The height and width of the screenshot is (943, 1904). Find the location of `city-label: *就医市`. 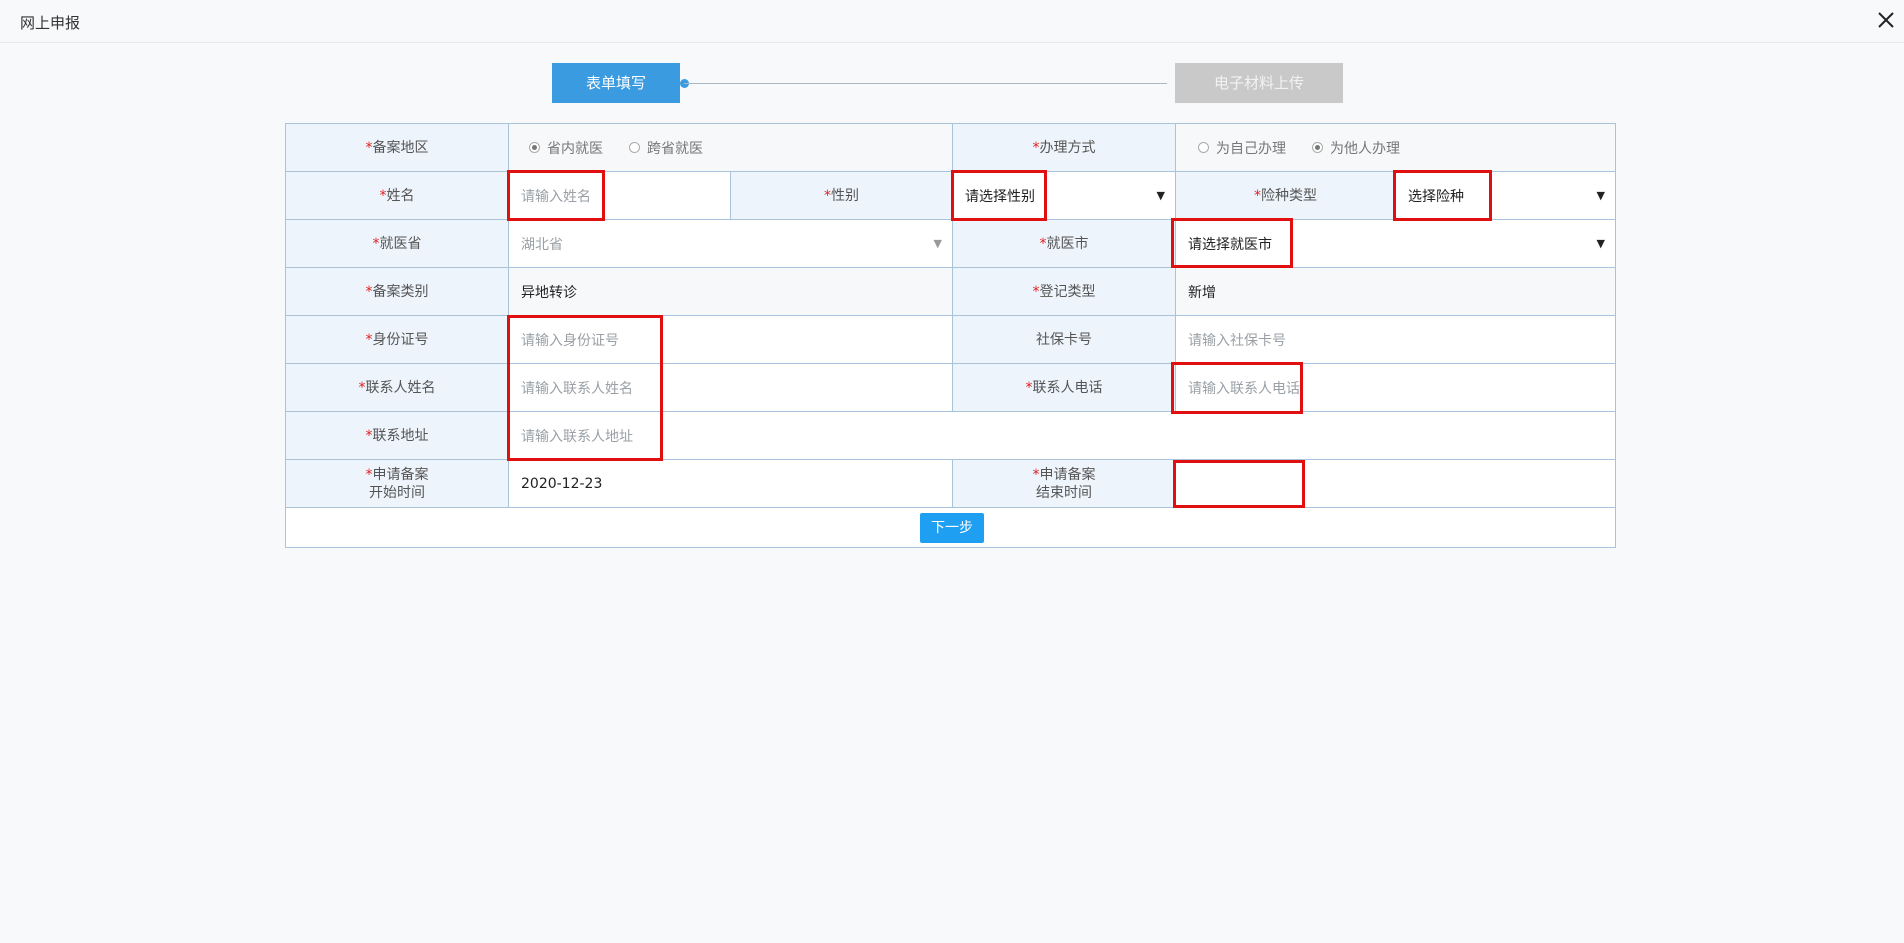

city-label: *就医市 is located at coordinates (1064, 244).